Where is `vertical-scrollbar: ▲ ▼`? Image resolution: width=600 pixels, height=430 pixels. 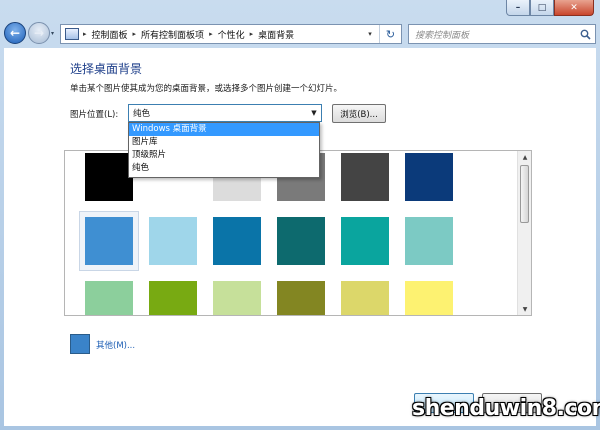 vertical-scrollbar: ▲ ▼ is located at coordinates (524, 233).